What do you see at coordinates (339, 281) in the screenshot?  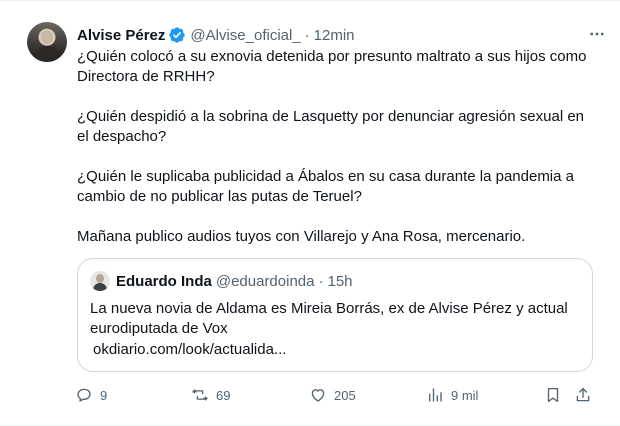 I see `quoted-tweet-timestamp: 15h` at bounding box center [339, 281].